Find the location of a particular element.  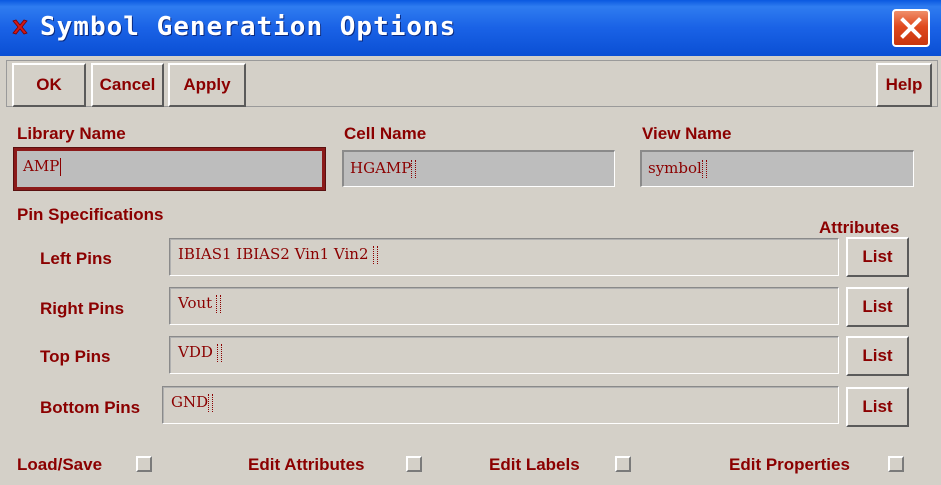

top-pins-field: VDD is located at coordinates (504, 355).